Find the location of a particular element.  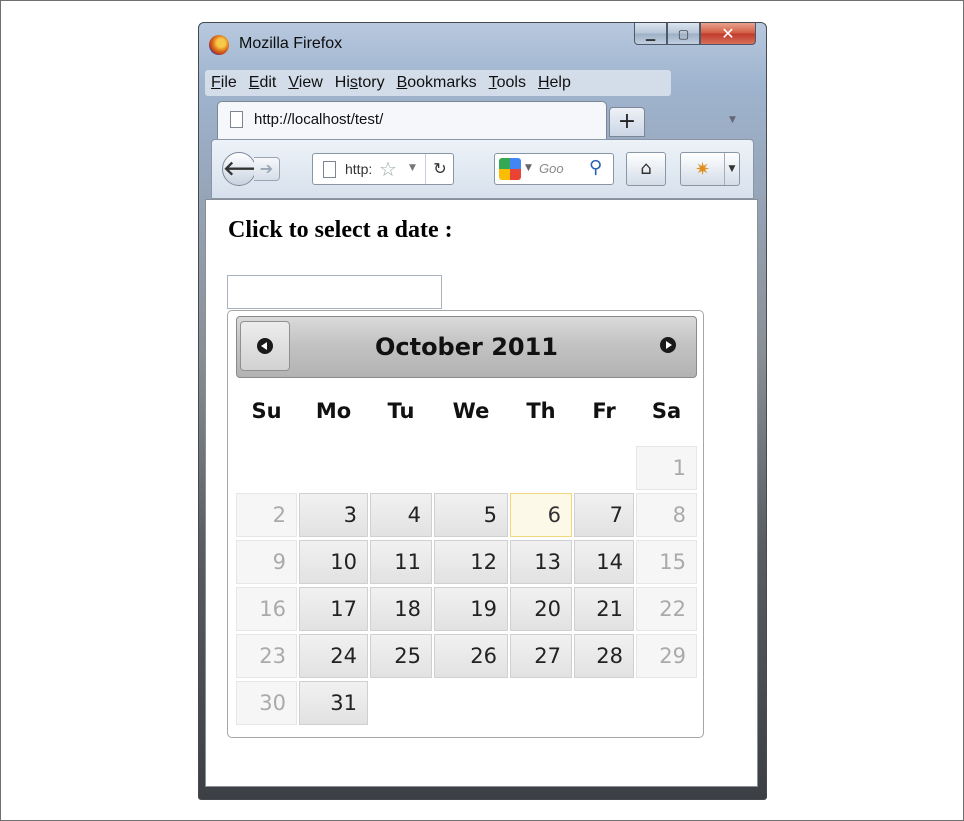

day-cell: 11 is located at coordinates (401, 562).